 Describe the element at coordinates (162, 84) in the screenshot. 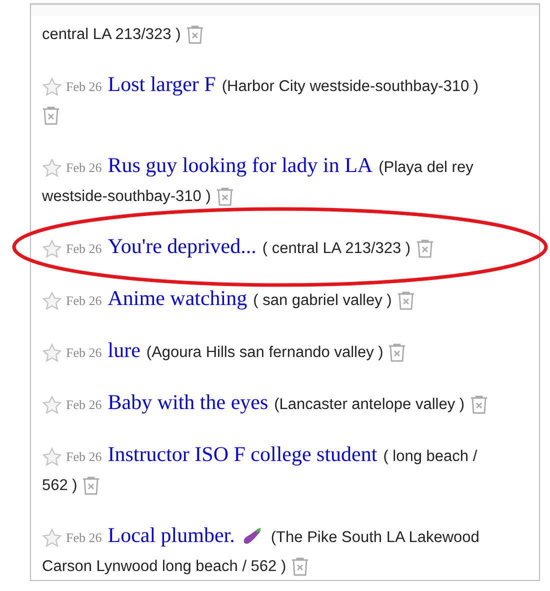

I see `listing-title-link: Lost larger F` at that location.